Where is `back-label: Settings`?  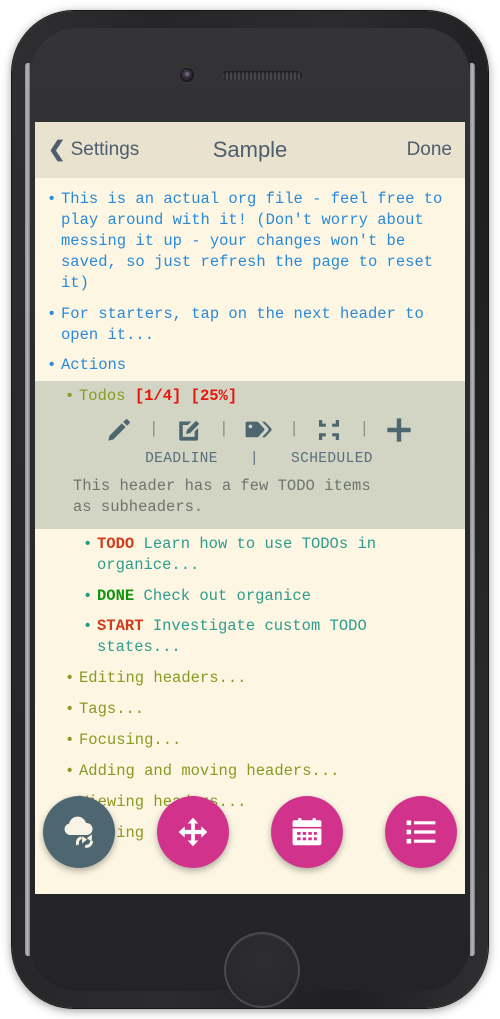
back-label: Settings is located at coordinates (105, 149).